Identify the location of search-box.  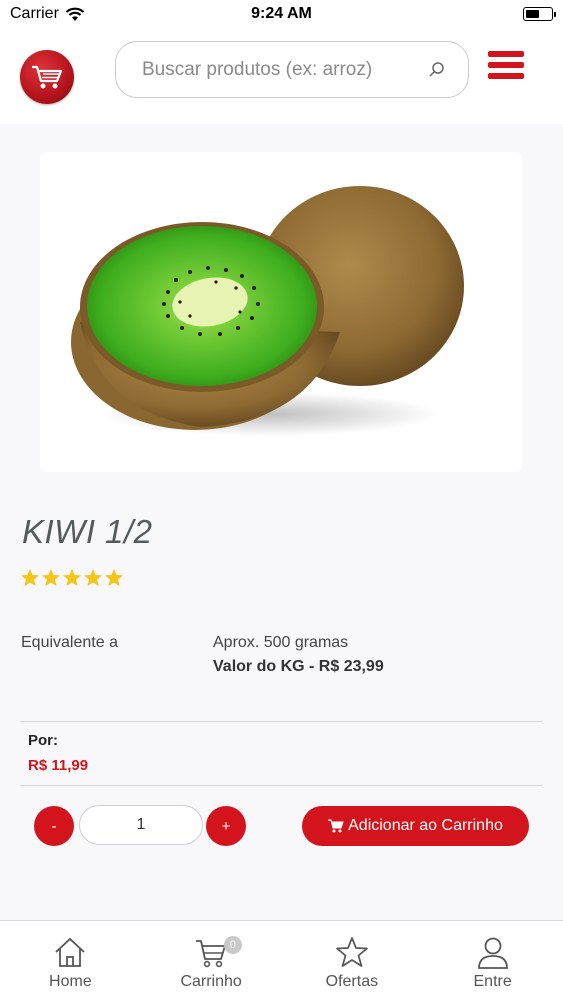
(292, 69).